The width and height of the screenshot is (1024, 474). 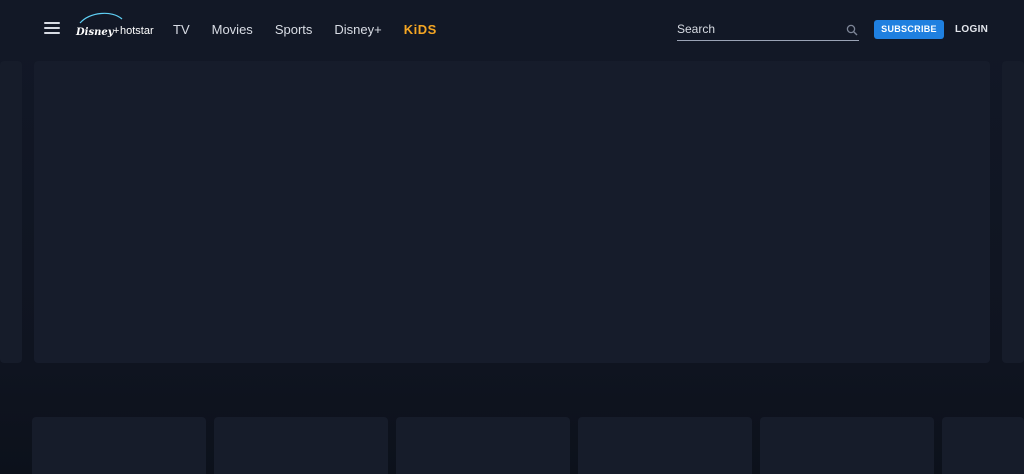 I want to click on hero-card-next, so click(x=1013, y=212).